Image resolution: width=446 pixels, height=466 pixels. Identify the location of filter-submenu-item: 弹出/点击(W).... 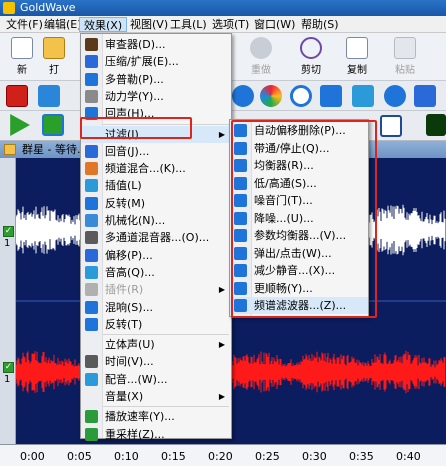
(299, 253).